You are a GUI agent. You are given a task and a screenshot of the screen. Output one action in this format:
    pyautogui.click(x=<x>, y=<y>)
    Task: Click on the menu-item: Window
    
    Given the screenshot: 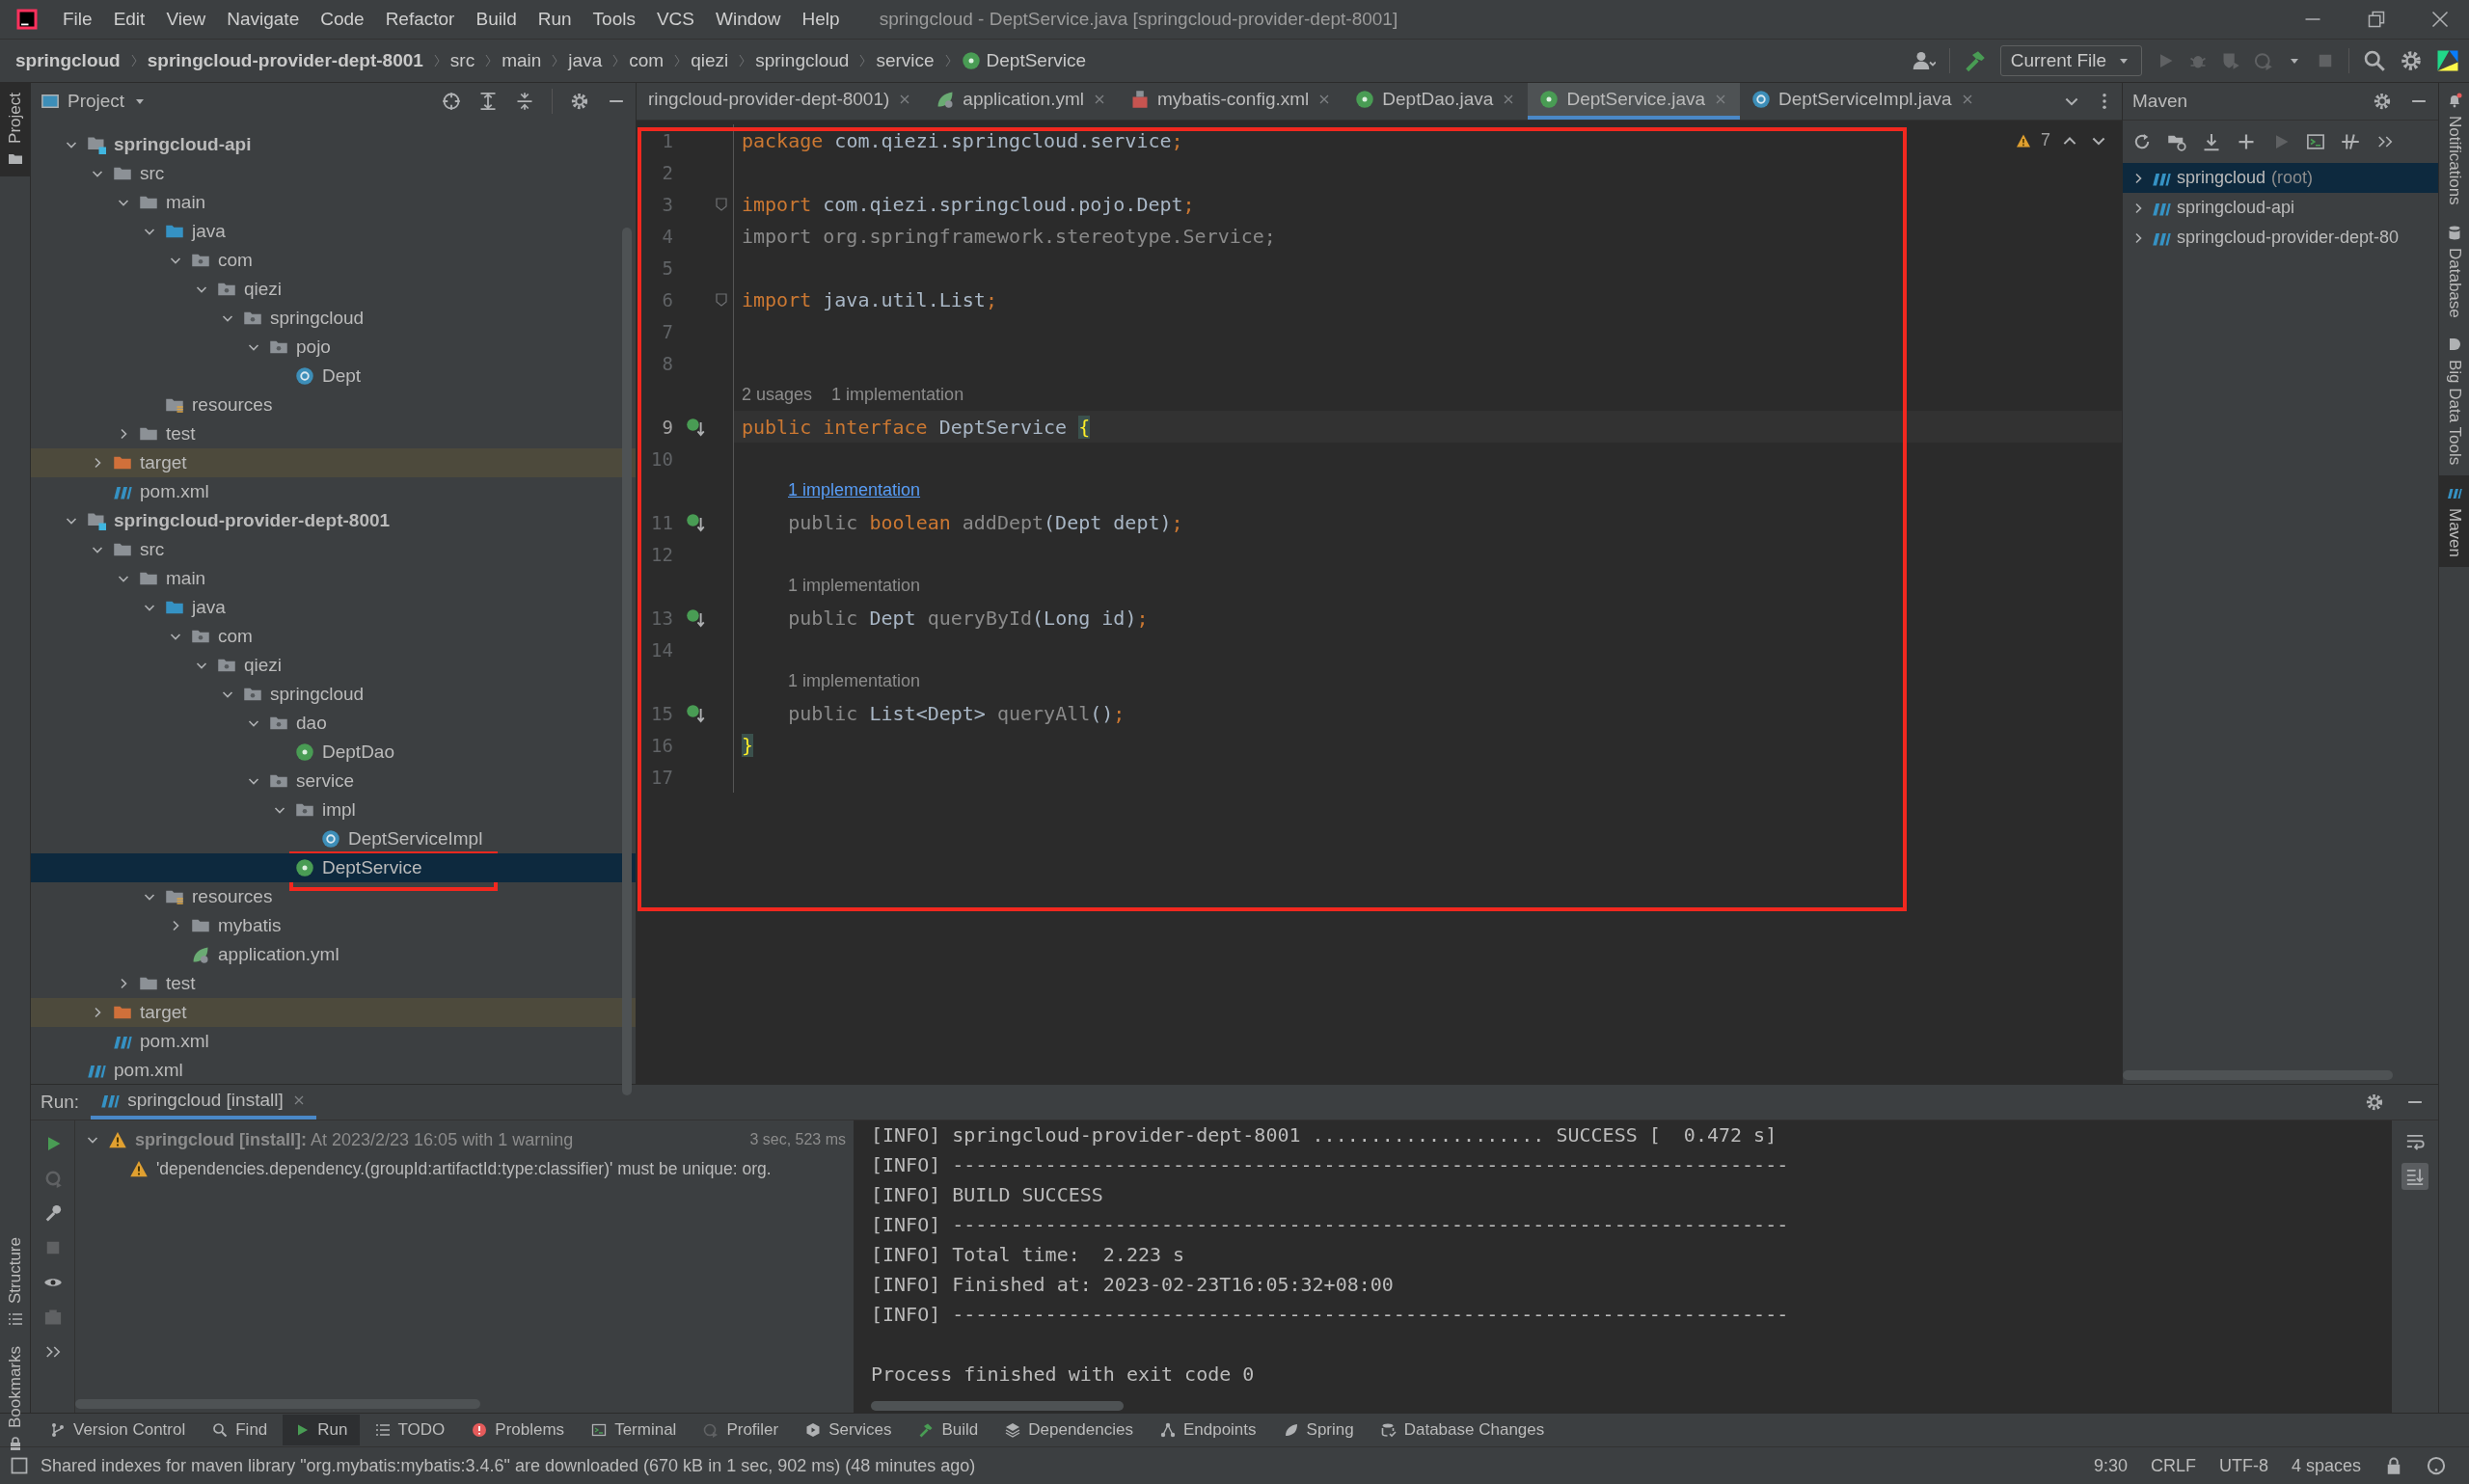 What is the action you would take?
    pyautogui.click(x=749, y=19)
    